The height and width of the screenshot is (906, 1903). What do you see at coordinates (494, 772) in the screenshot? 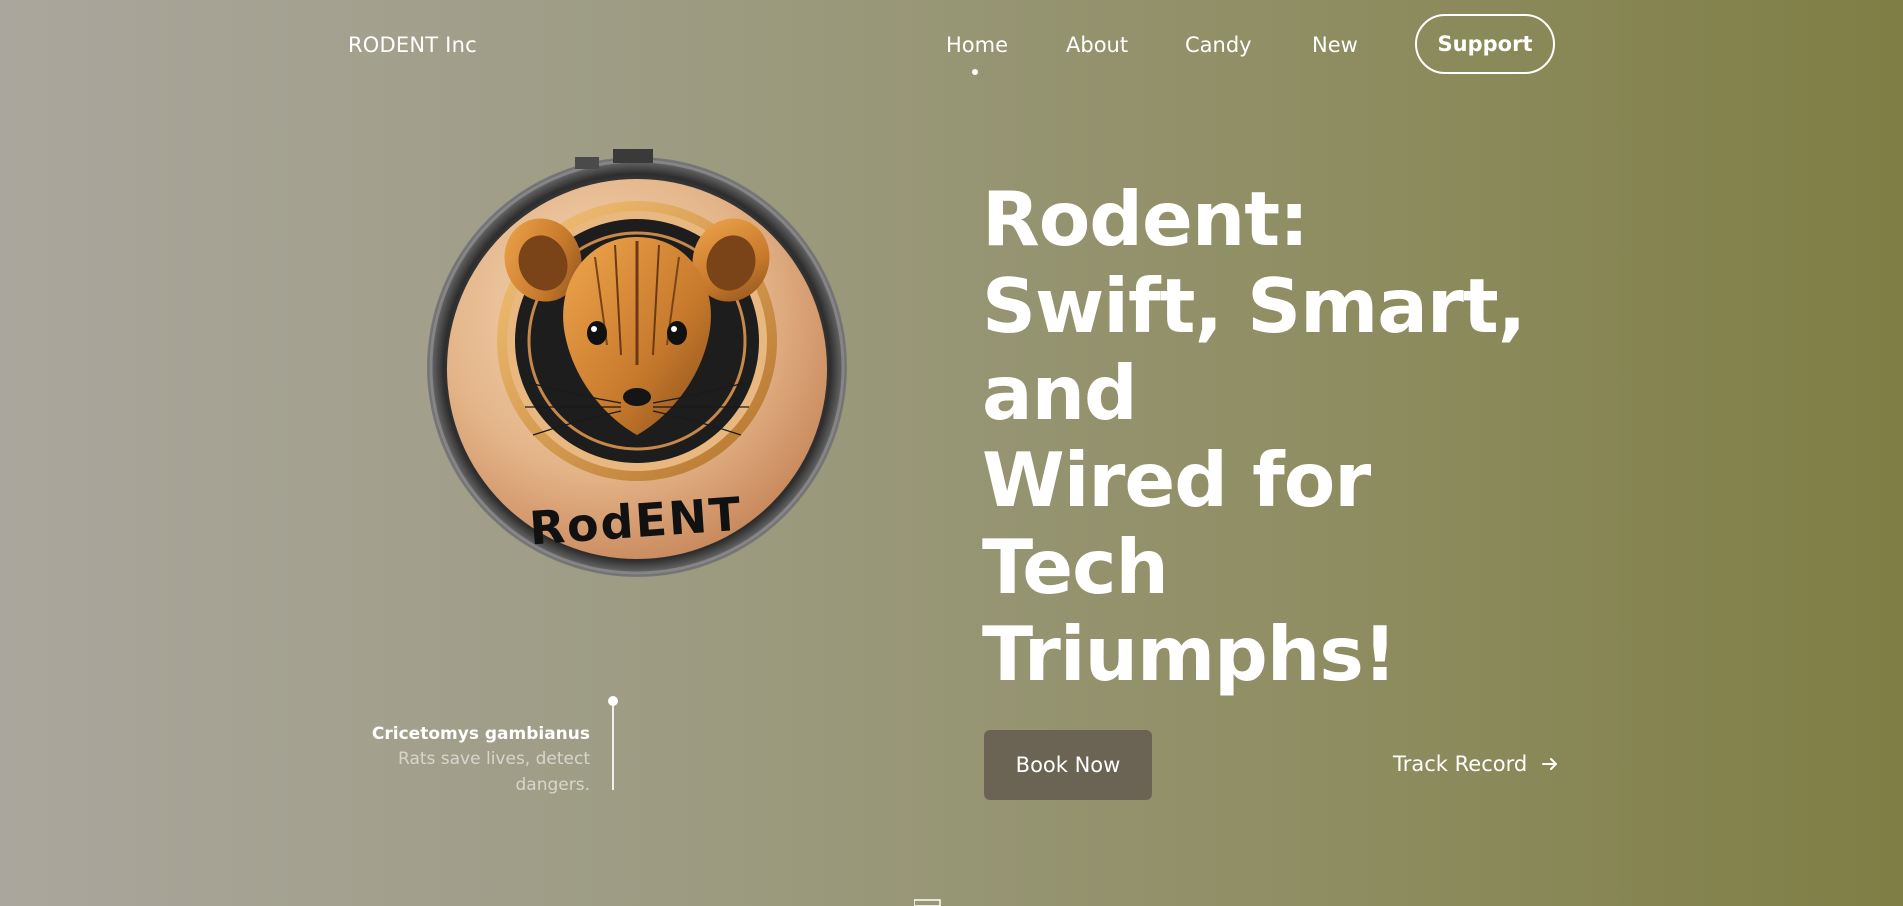
I see `caption-text: Rats save lives, detect dangers.` at bounding box center [494, 772].